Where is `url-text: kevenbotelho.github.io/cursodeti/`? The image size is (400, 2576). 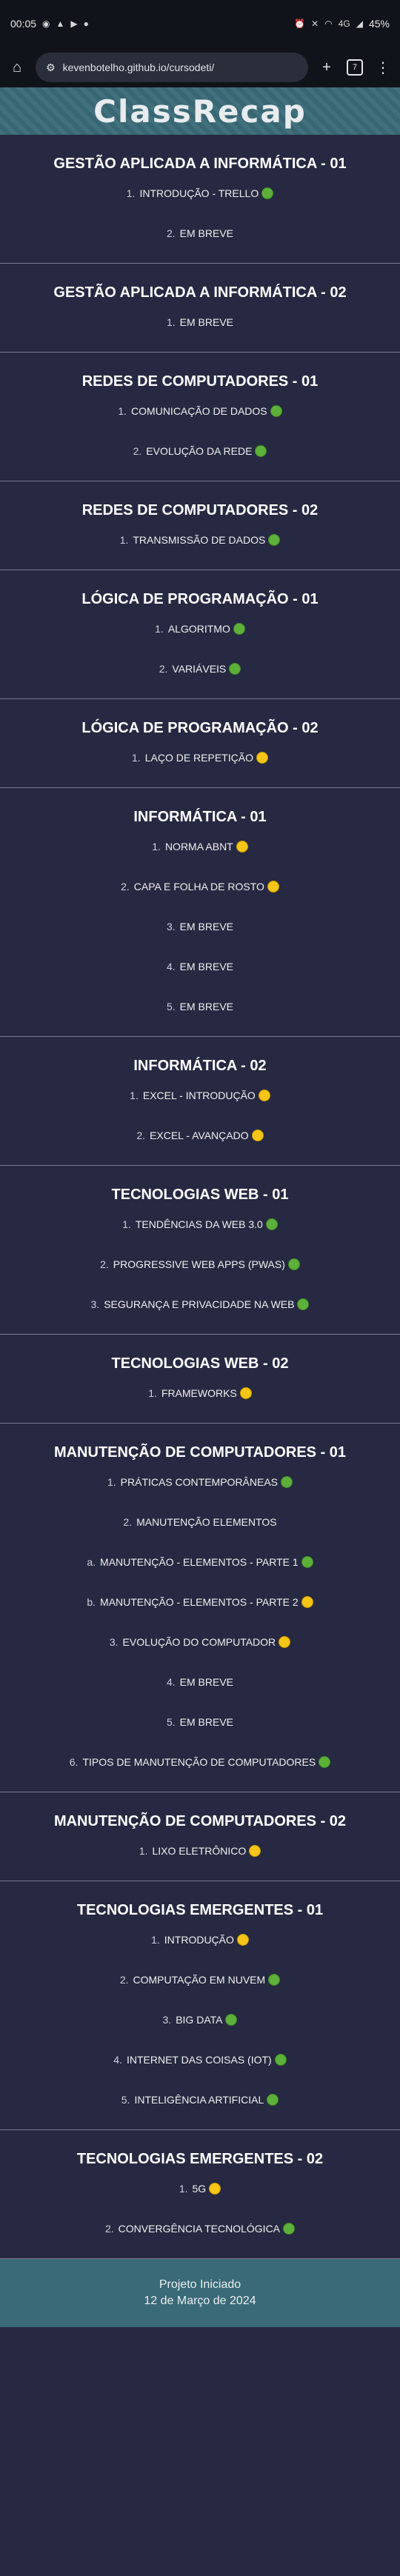 url-text: kevenbotelho.github.io/cursodeti/ is located at coordinates (138, 67).